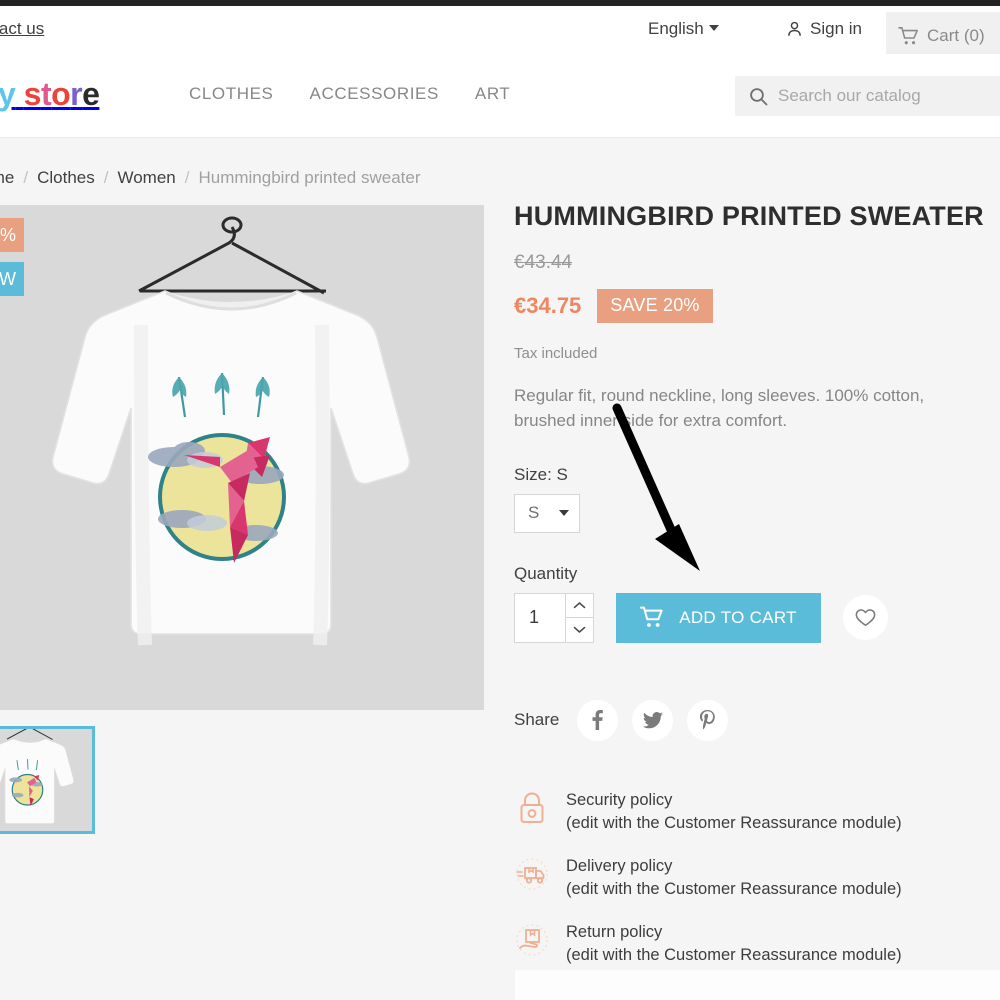 Image resolution: width=1000 pixels, height=1000 pixels. I want to click on logo-letter: e, so click(91, 94).